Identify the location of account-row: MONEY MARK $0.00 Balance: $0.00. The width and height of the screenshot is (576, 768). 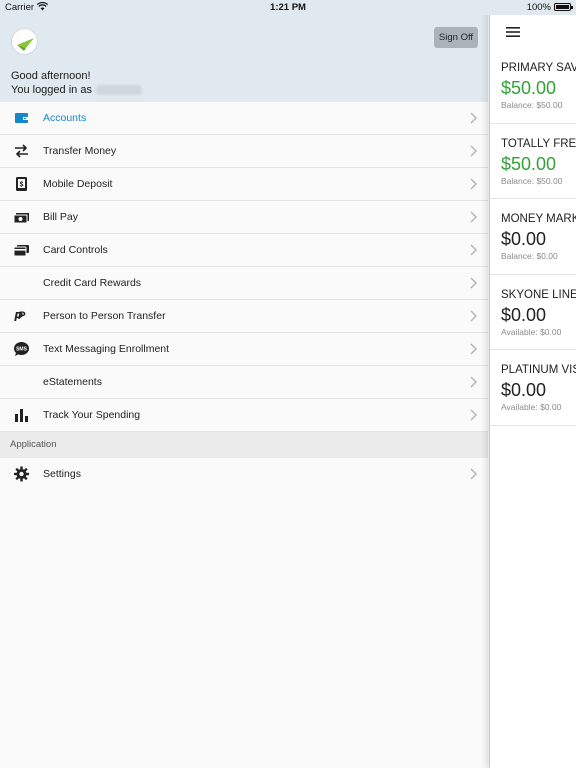
(533, 237).